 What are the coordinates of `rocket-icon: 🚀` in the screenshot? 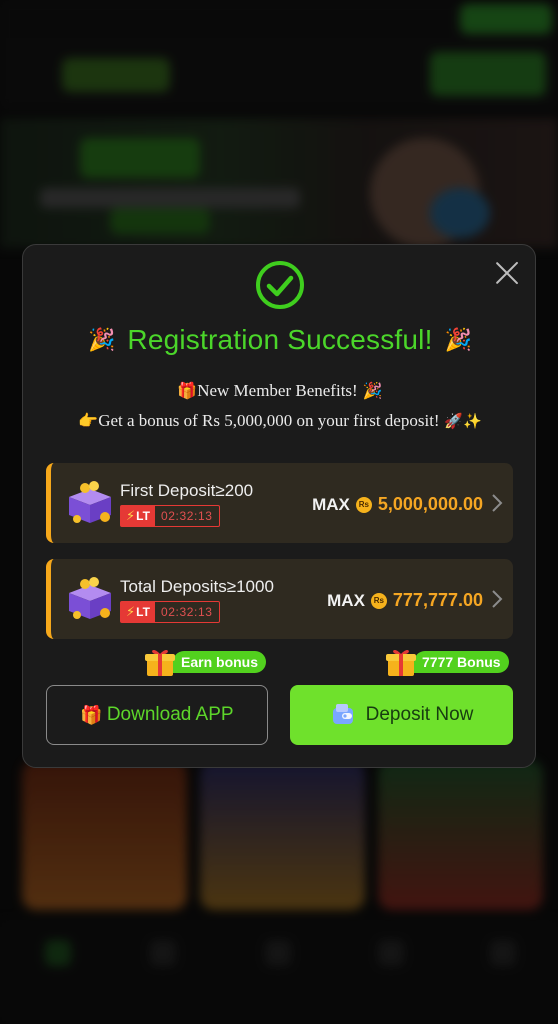 It's located at (451, 421).